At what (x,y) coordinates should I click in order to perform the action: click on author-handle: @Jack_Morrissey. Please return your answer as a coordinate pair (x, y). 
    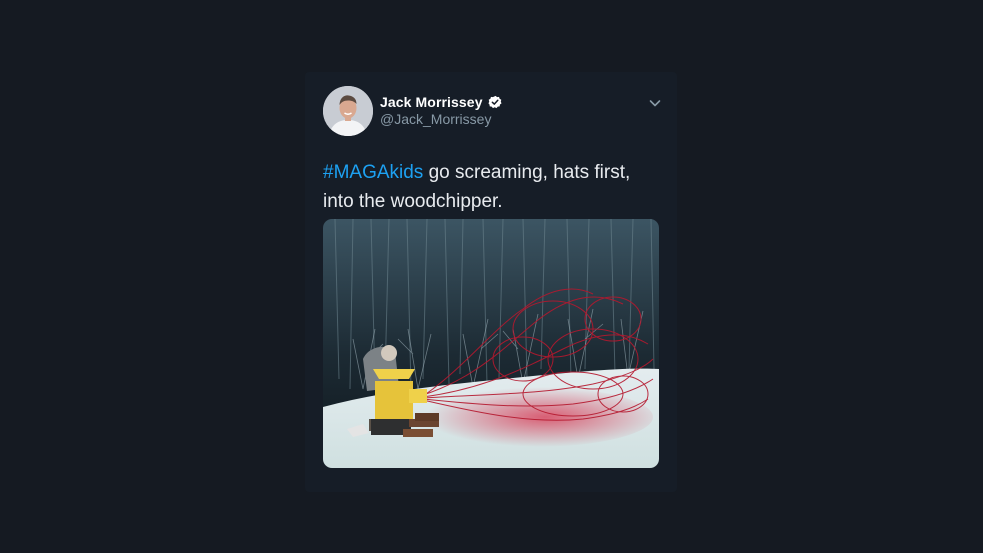
    Looking at the image, I should click on (435, 119).